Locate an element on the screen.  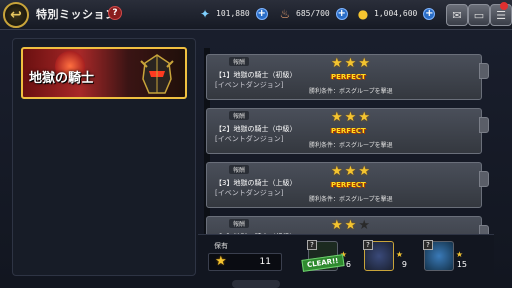
event-title: 地獄の騎士 is located at coordinates (62, 78).